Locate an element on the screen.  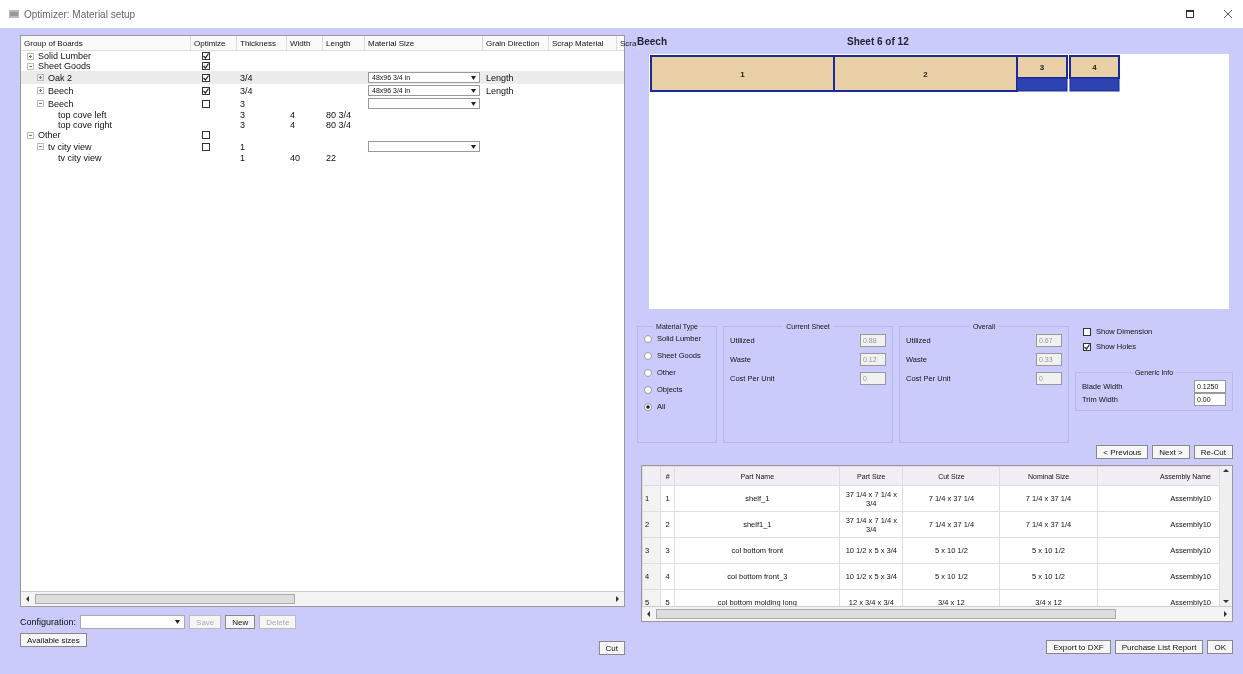
sheet-piece: 1 is located at coordinates (742, 73).